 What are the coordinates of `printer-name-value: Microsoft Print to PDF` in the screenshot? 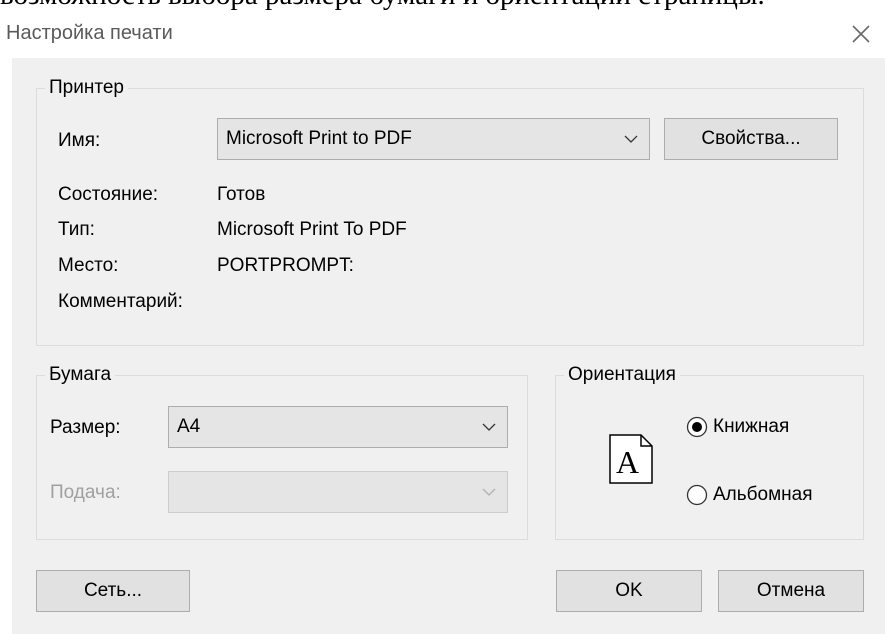 It's located at (319, 138).